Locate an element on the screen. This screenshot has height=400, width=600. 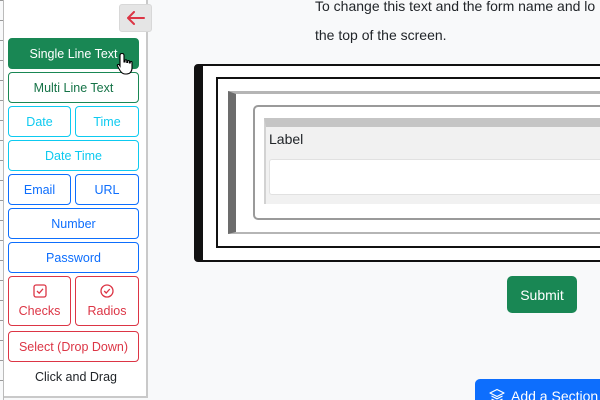
field-label: Label is located at coordinates (286, 139).